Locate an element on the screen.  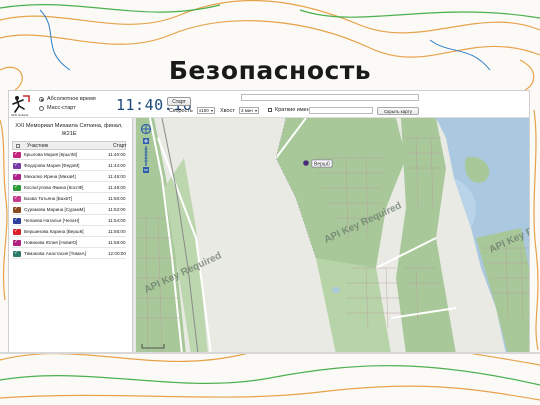
slide-title: Безопасность is located at coordinates (270, 70).